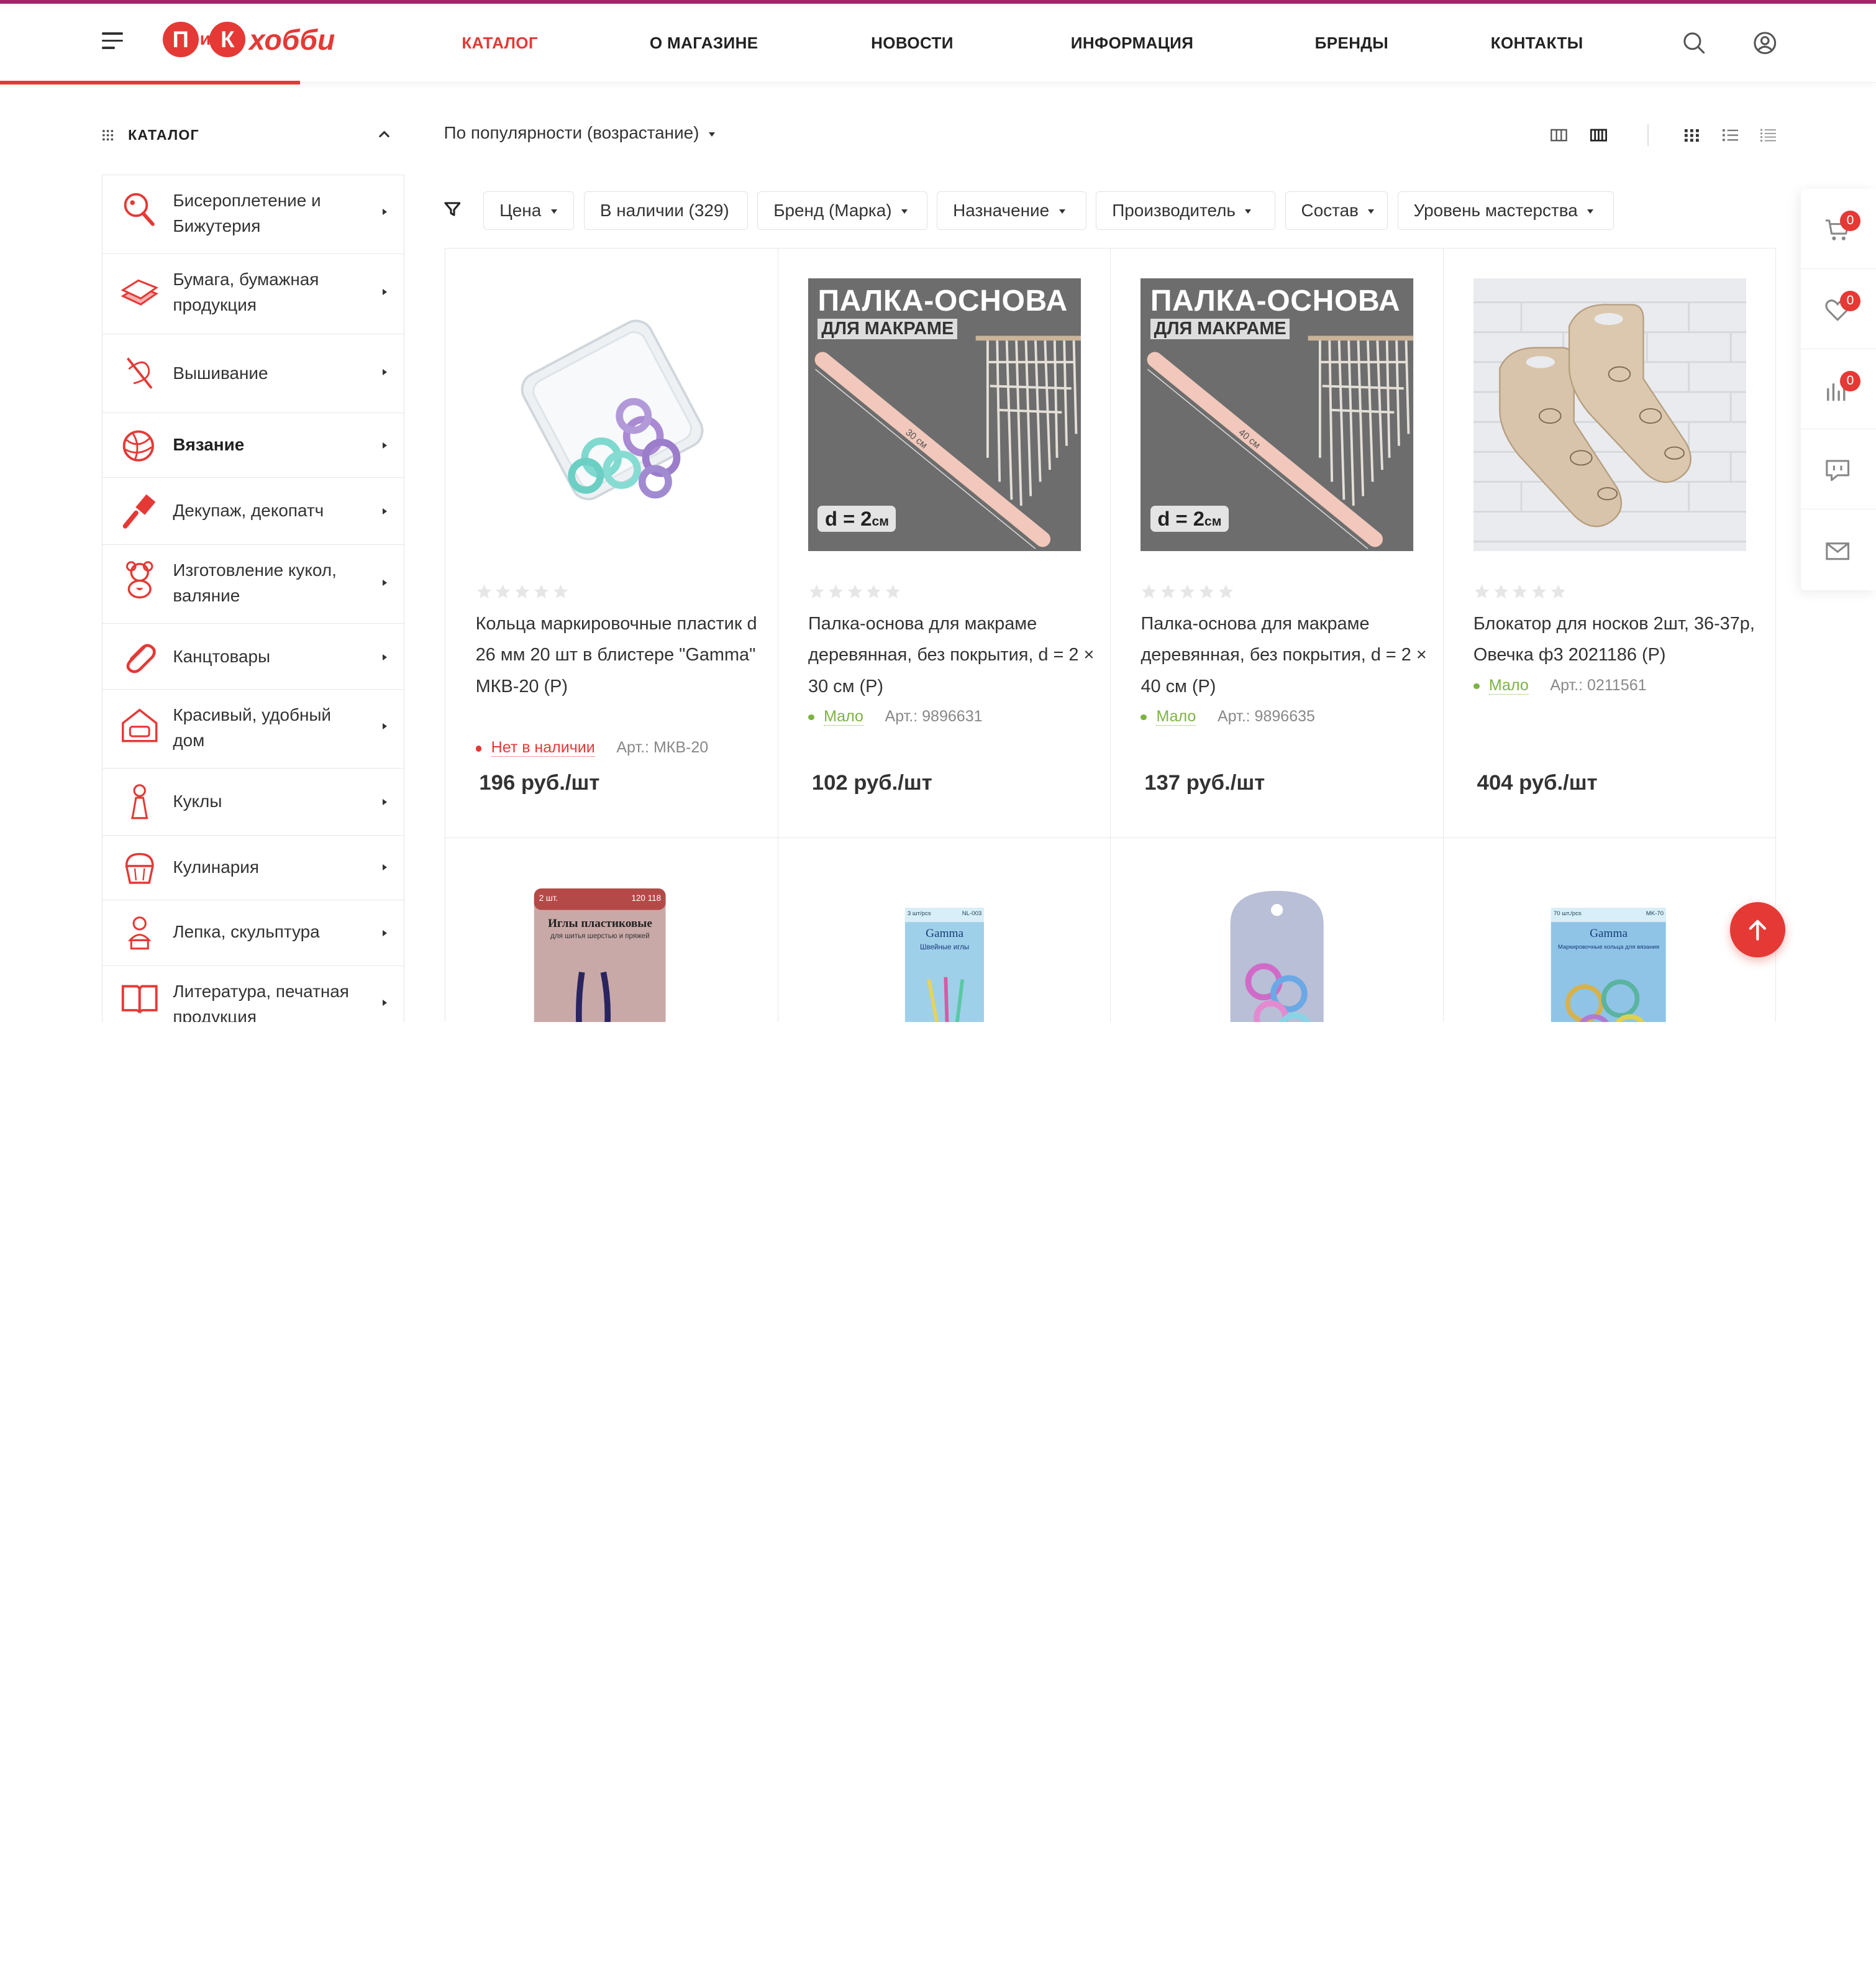  Describe the element at coordinates (1598, 135) in the screenshot. I see `view-4-columns-icon` at that location.